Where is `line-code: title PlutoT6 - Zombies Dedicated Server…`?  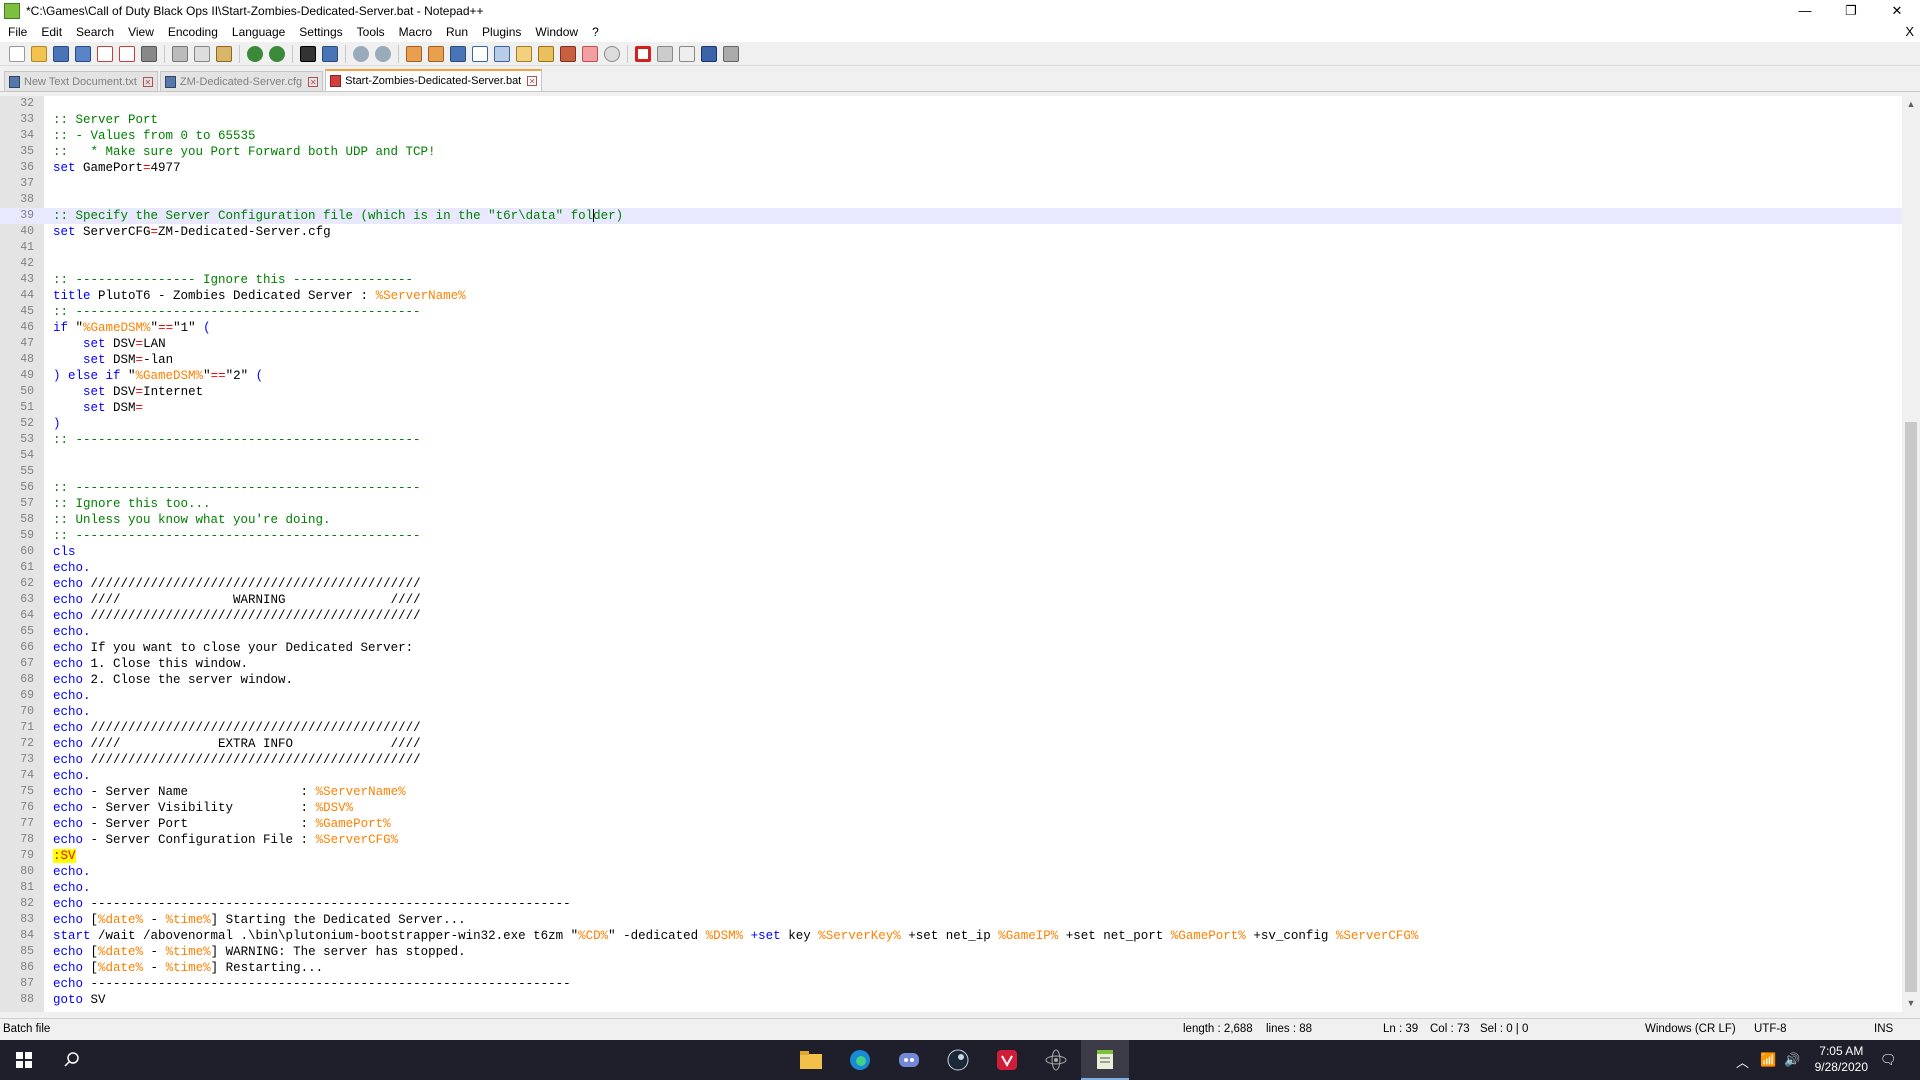
line-code: title PlutoT6 - Zombies Dedicated Server… is located at coordinates (259, 296).